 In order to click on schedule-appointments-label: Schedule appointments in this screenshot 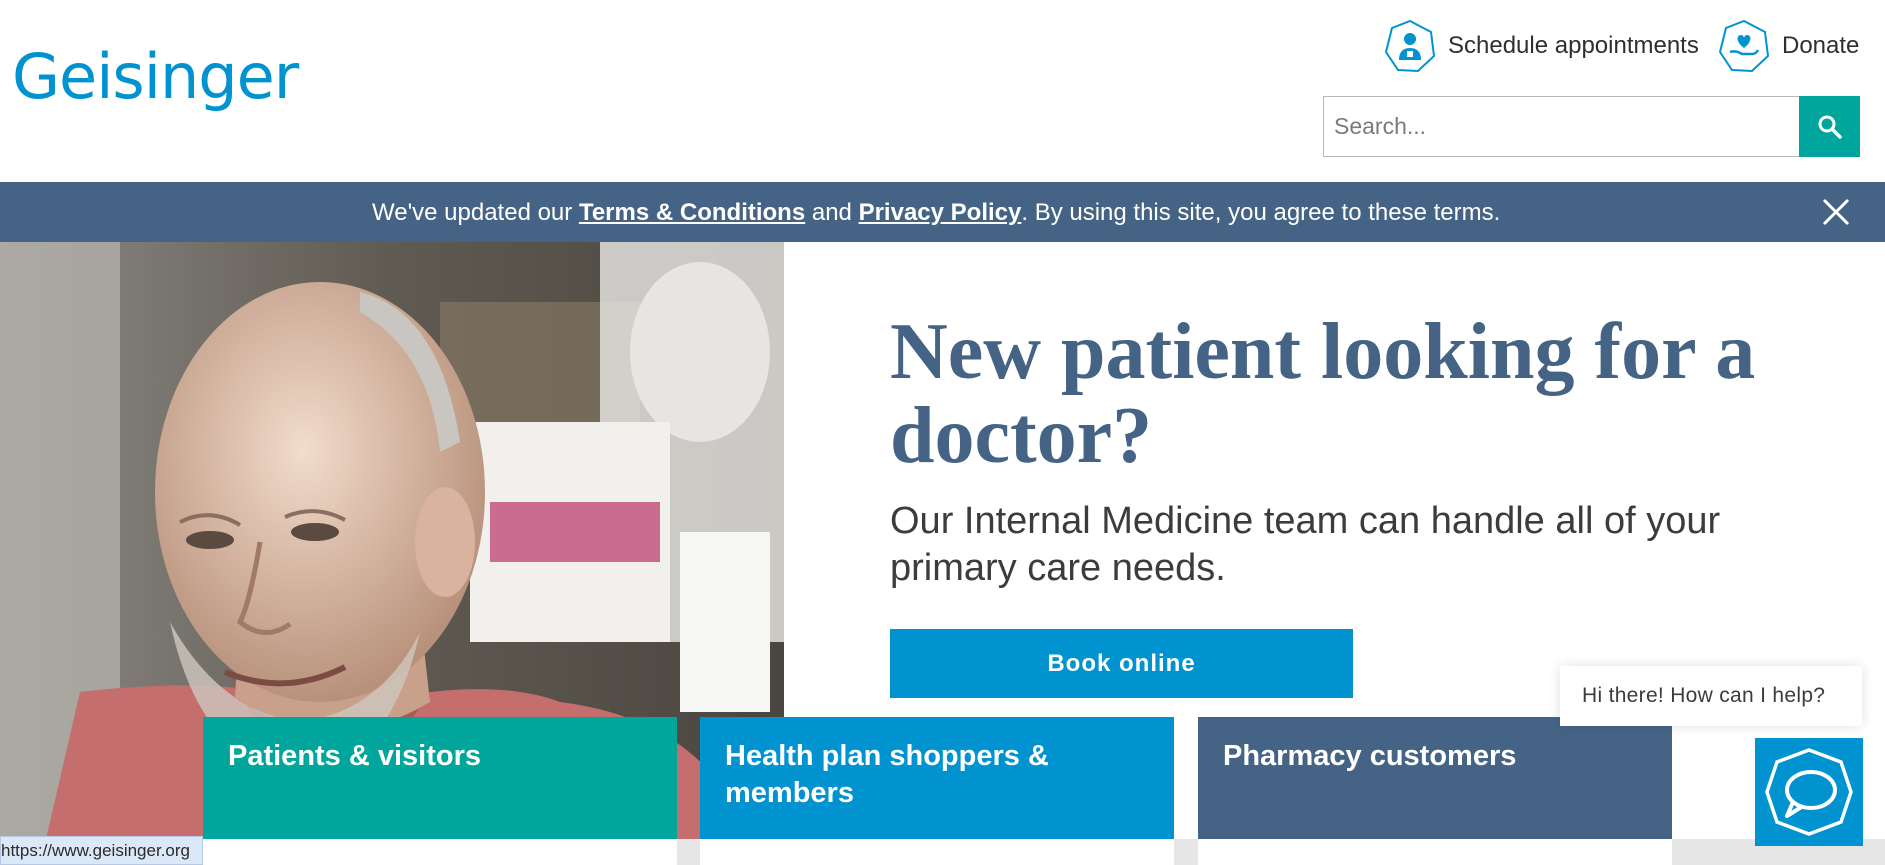, I will do `click(1573, 45)`.